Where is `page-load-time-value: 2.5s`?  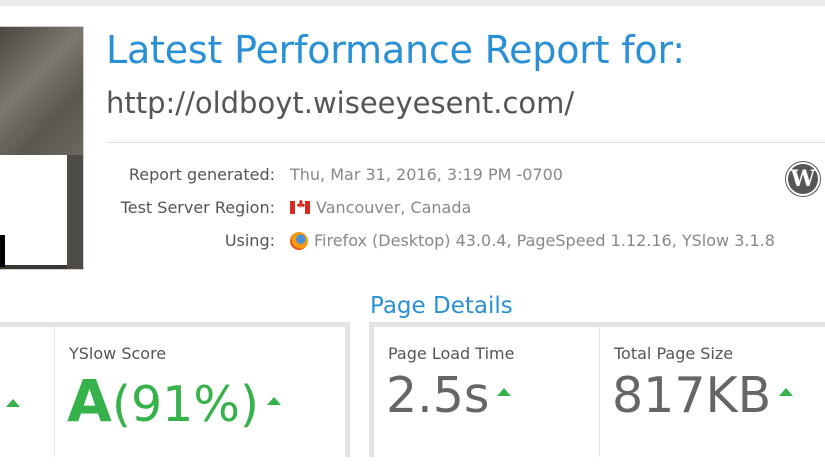 page-load-time-value: 2.5s is located at coordinates (449, 395).